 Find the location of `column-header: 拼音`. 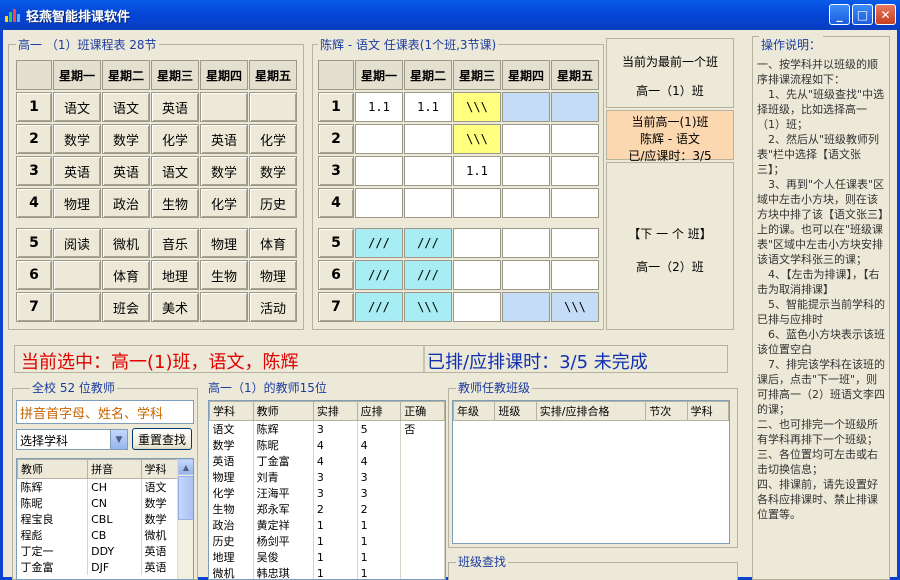

column-header: 拼音 is located at coordinates (114, 469).